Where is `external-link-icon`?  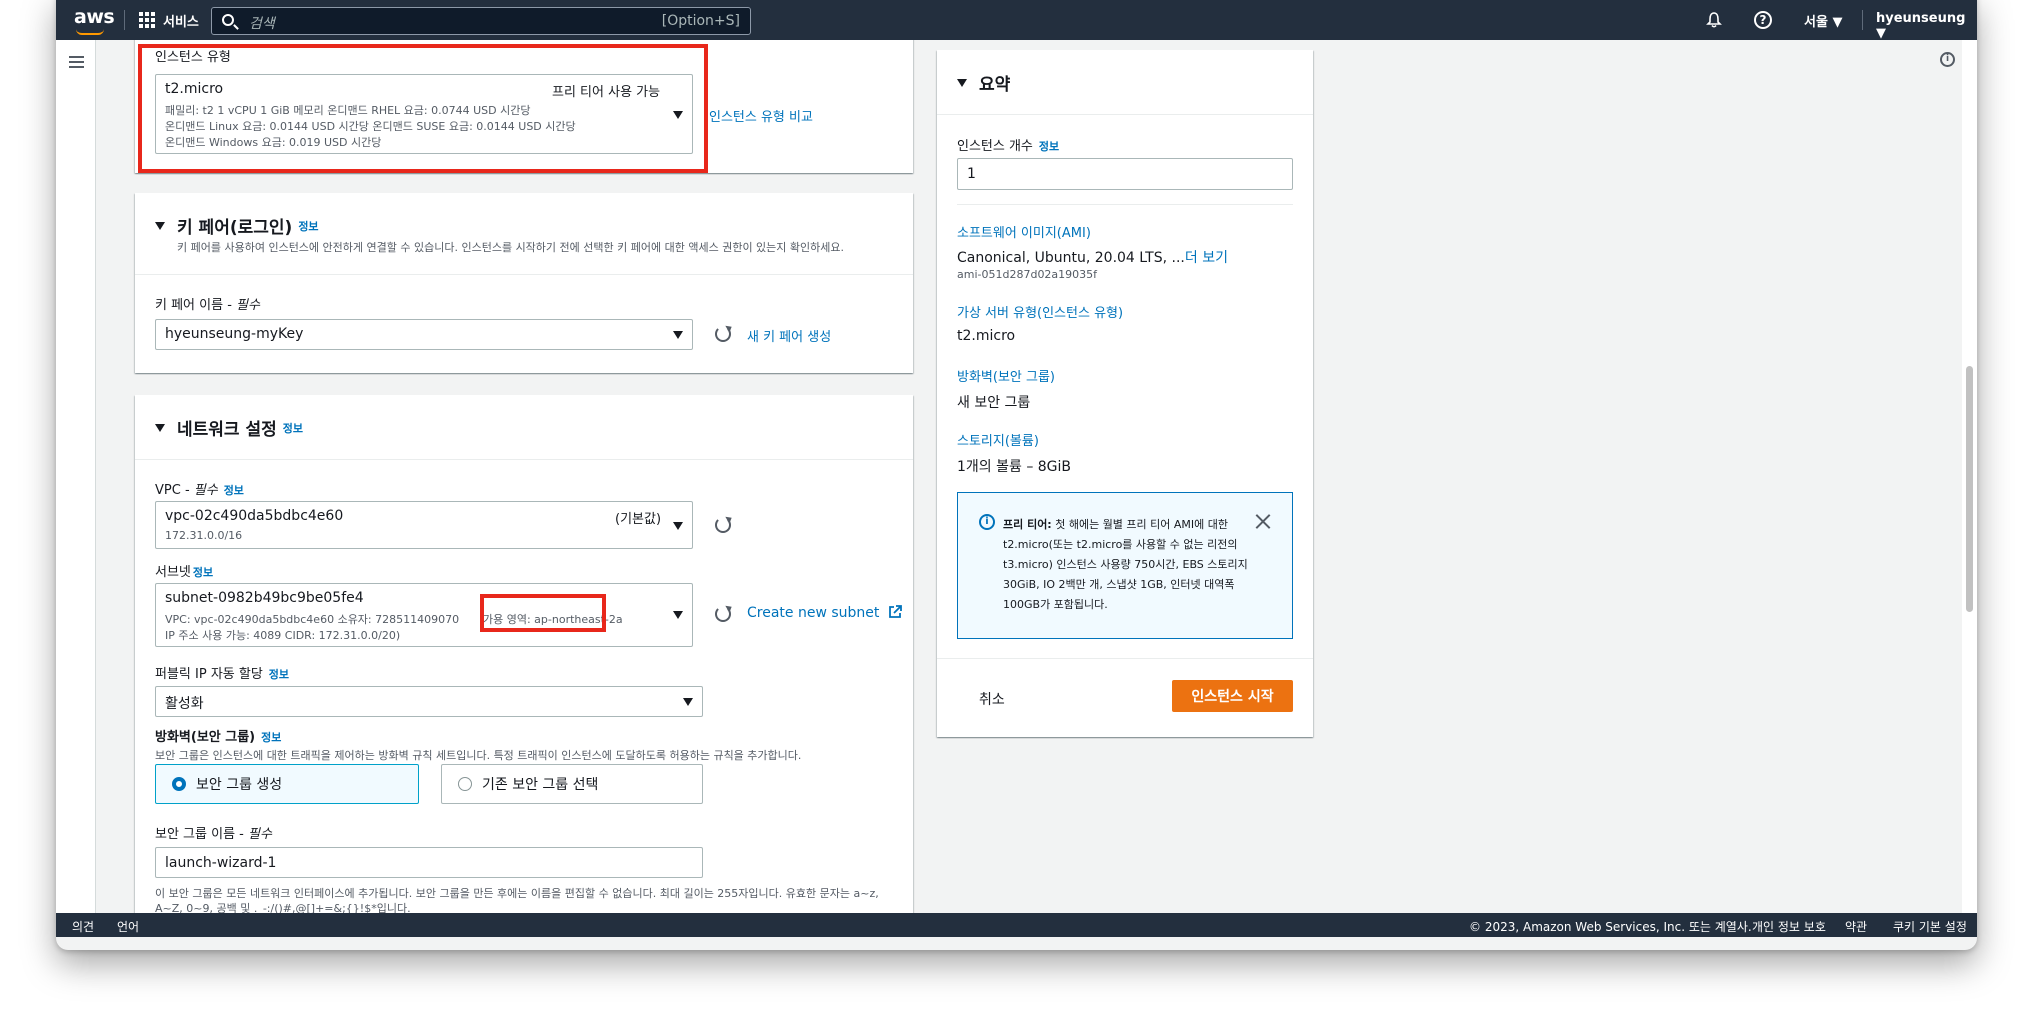 external-link-icon is located at coordinates (895, 611).